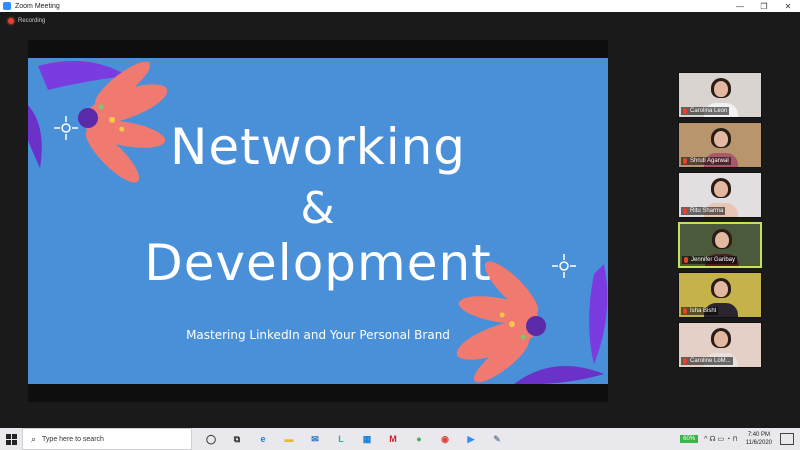  What do you see at coordinates (107, 439) in the screenshot?
I see `taskbar-search-box: ⌕ Type here to search` at bounding box center [107, 439].